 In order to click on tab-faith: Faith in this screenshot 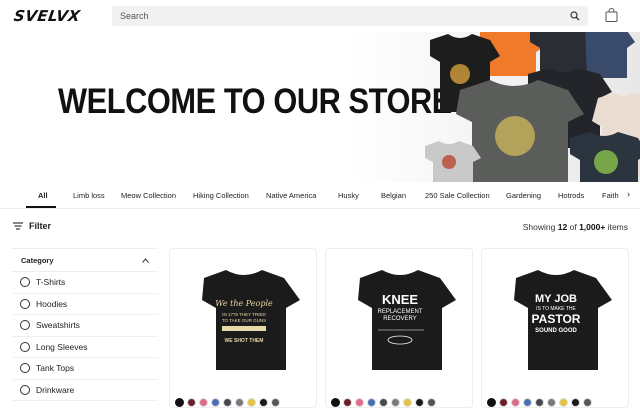, I will do `click(610, 195)`.